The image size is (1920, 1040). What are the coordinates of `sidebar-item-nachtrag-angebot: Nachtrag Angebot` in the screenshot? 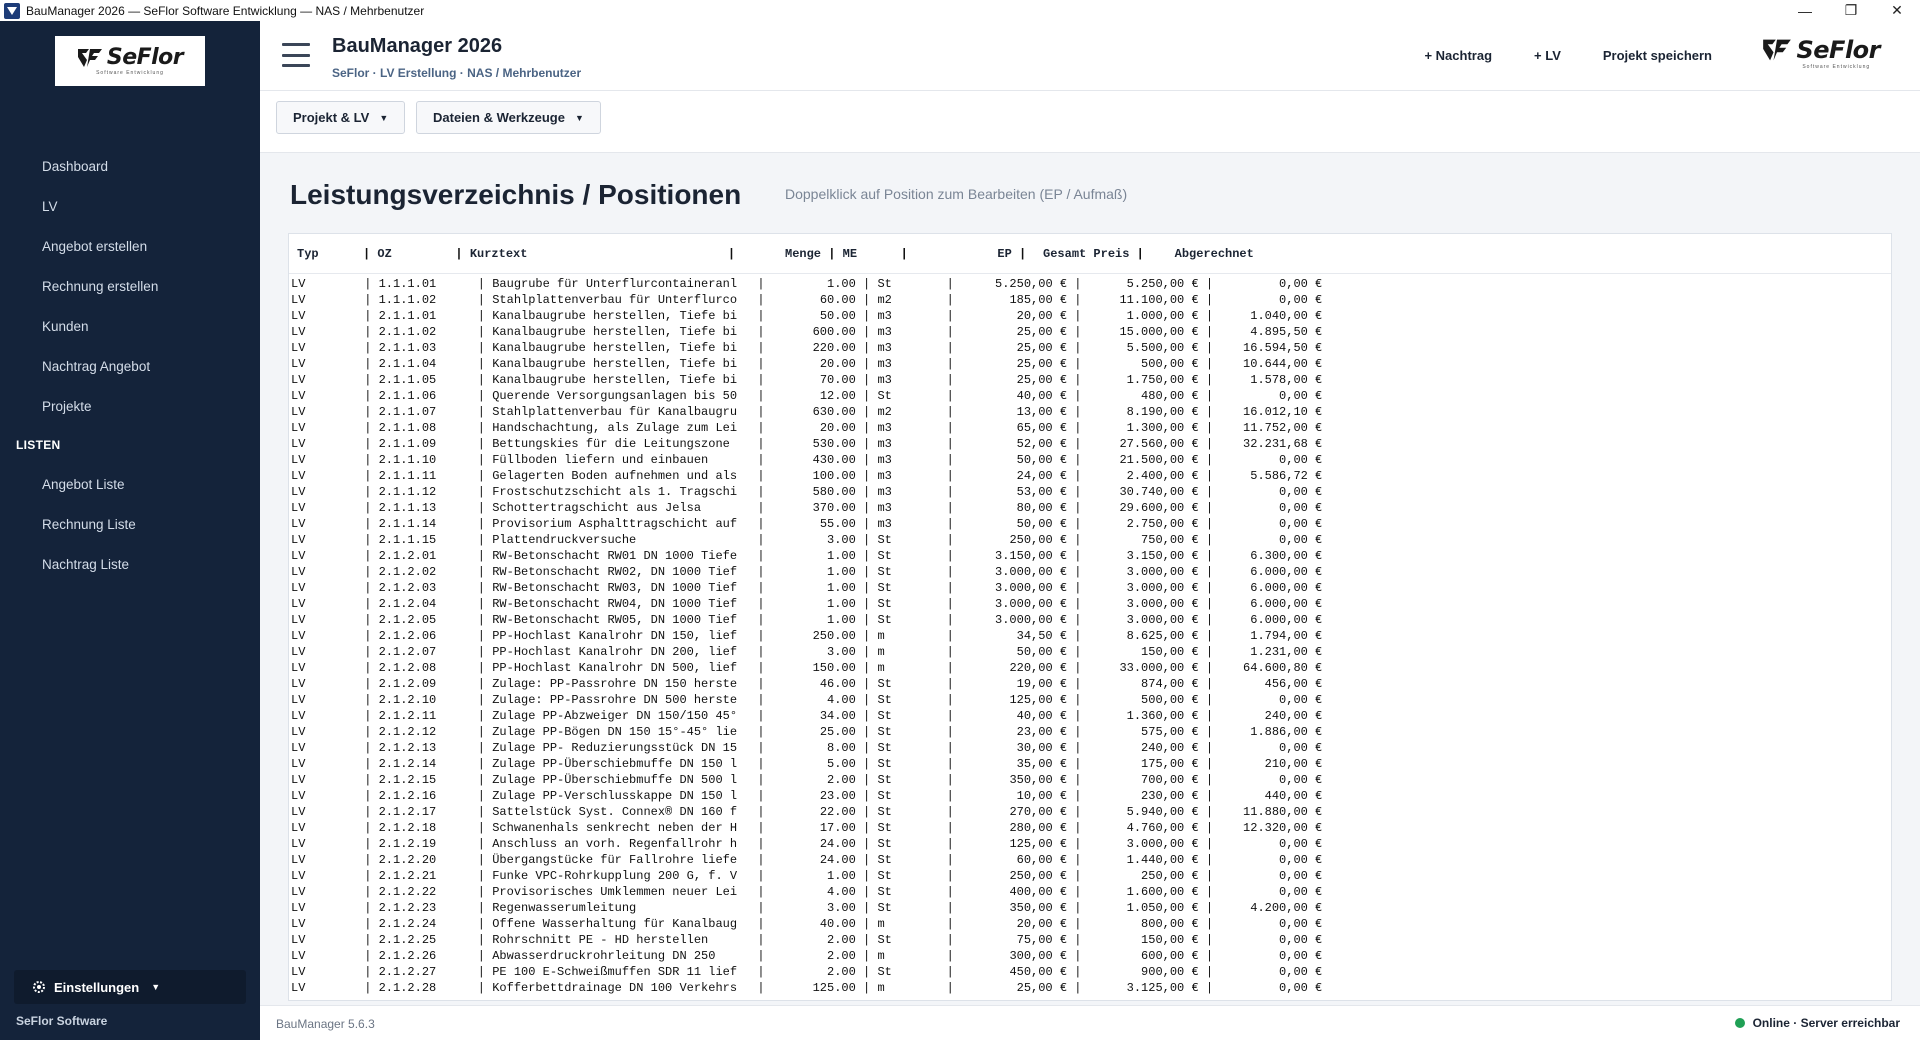 It's located at (130, 366).